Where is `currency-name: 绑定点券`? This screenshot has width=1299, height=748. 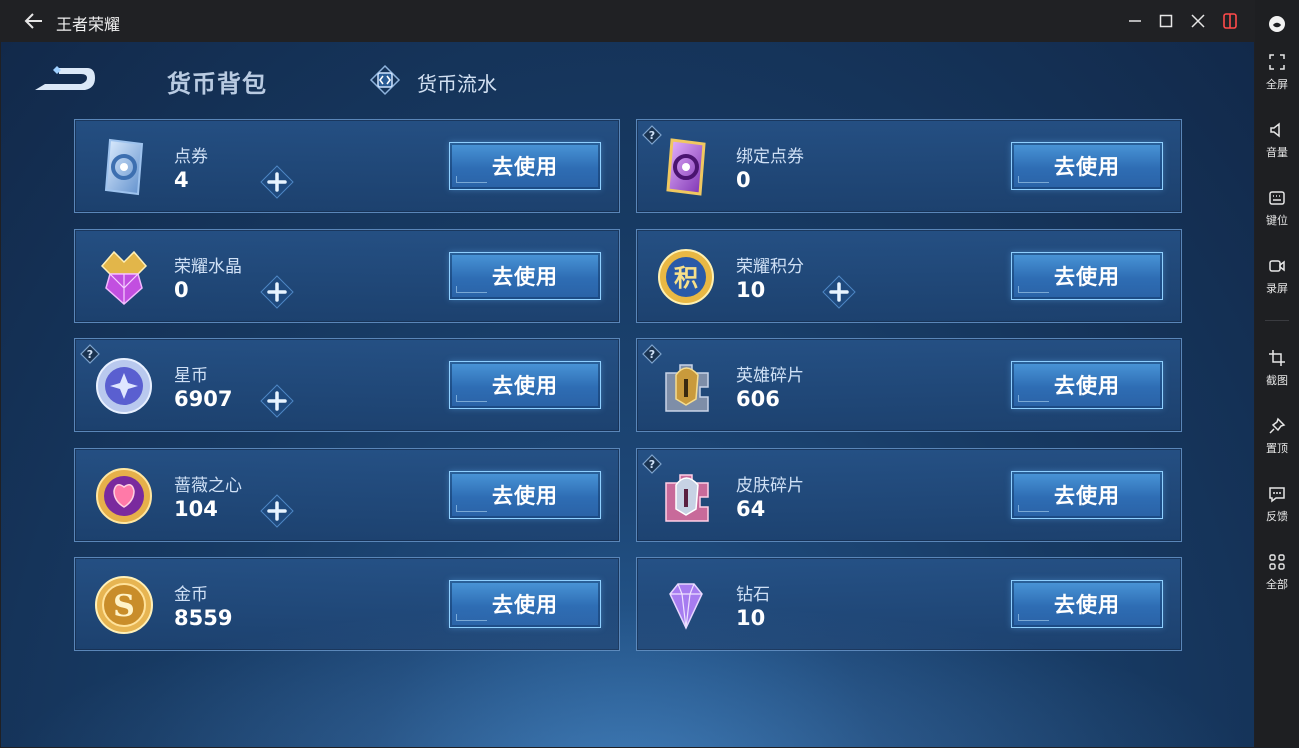
currency-name: 绑定点券 is located at coordinates (770, 157).